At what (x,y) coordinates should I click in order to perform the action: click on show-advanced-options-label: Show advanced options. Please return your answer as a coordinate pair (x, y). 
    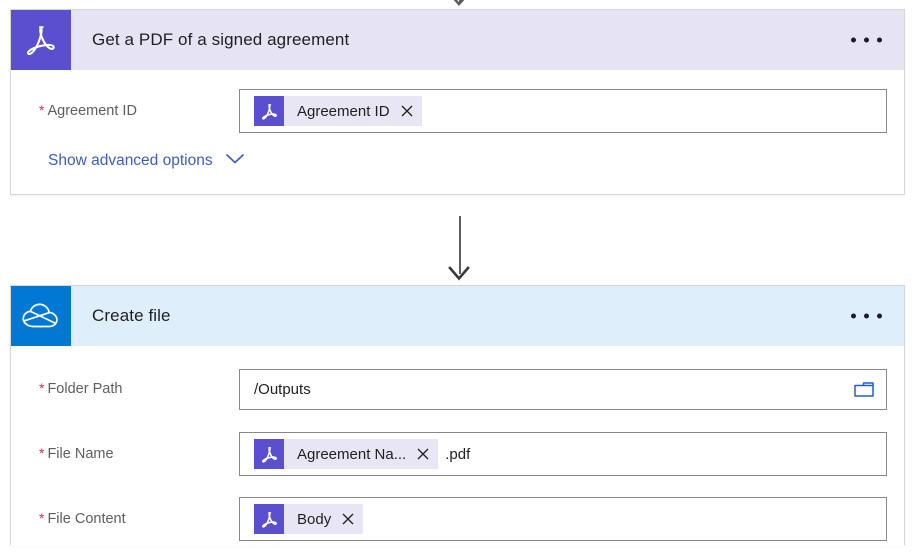
    Looking at the image, I should click on (130, 160).